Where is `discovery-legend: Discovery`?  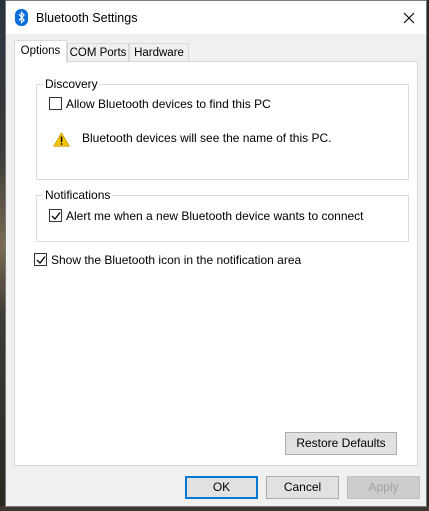
discovery-legend: Discovery is located at coordinates (71, 84).